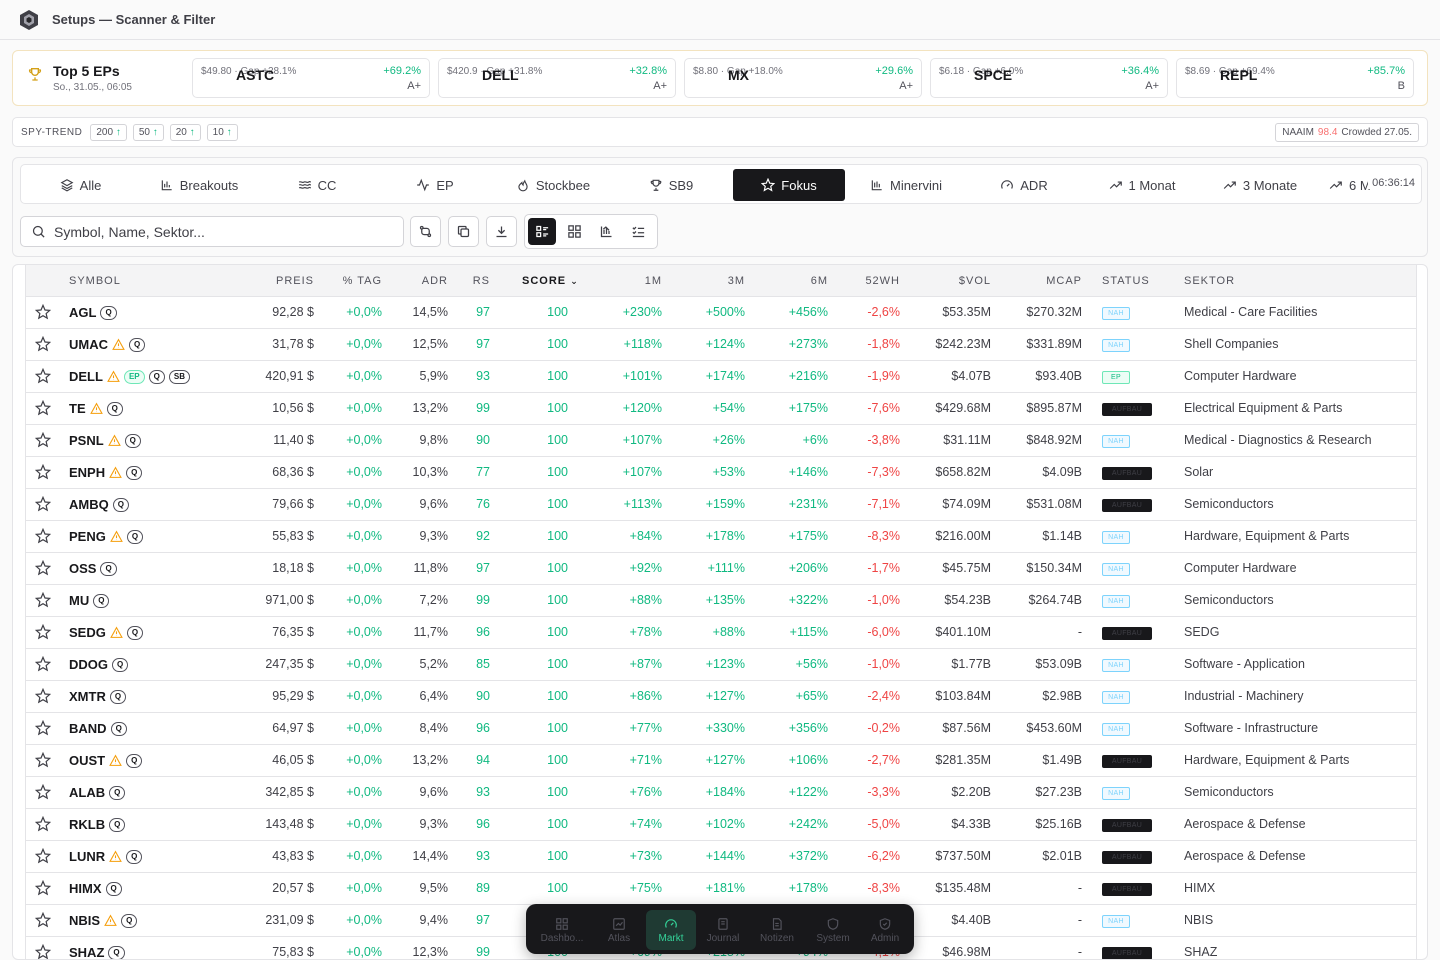 The height and width of the screenshot is (960, 1440). What do you see at coordinates (1209, 281) in the screenshot?
I see `column-header: SEKTOR` at bounding box center [1209, 281].